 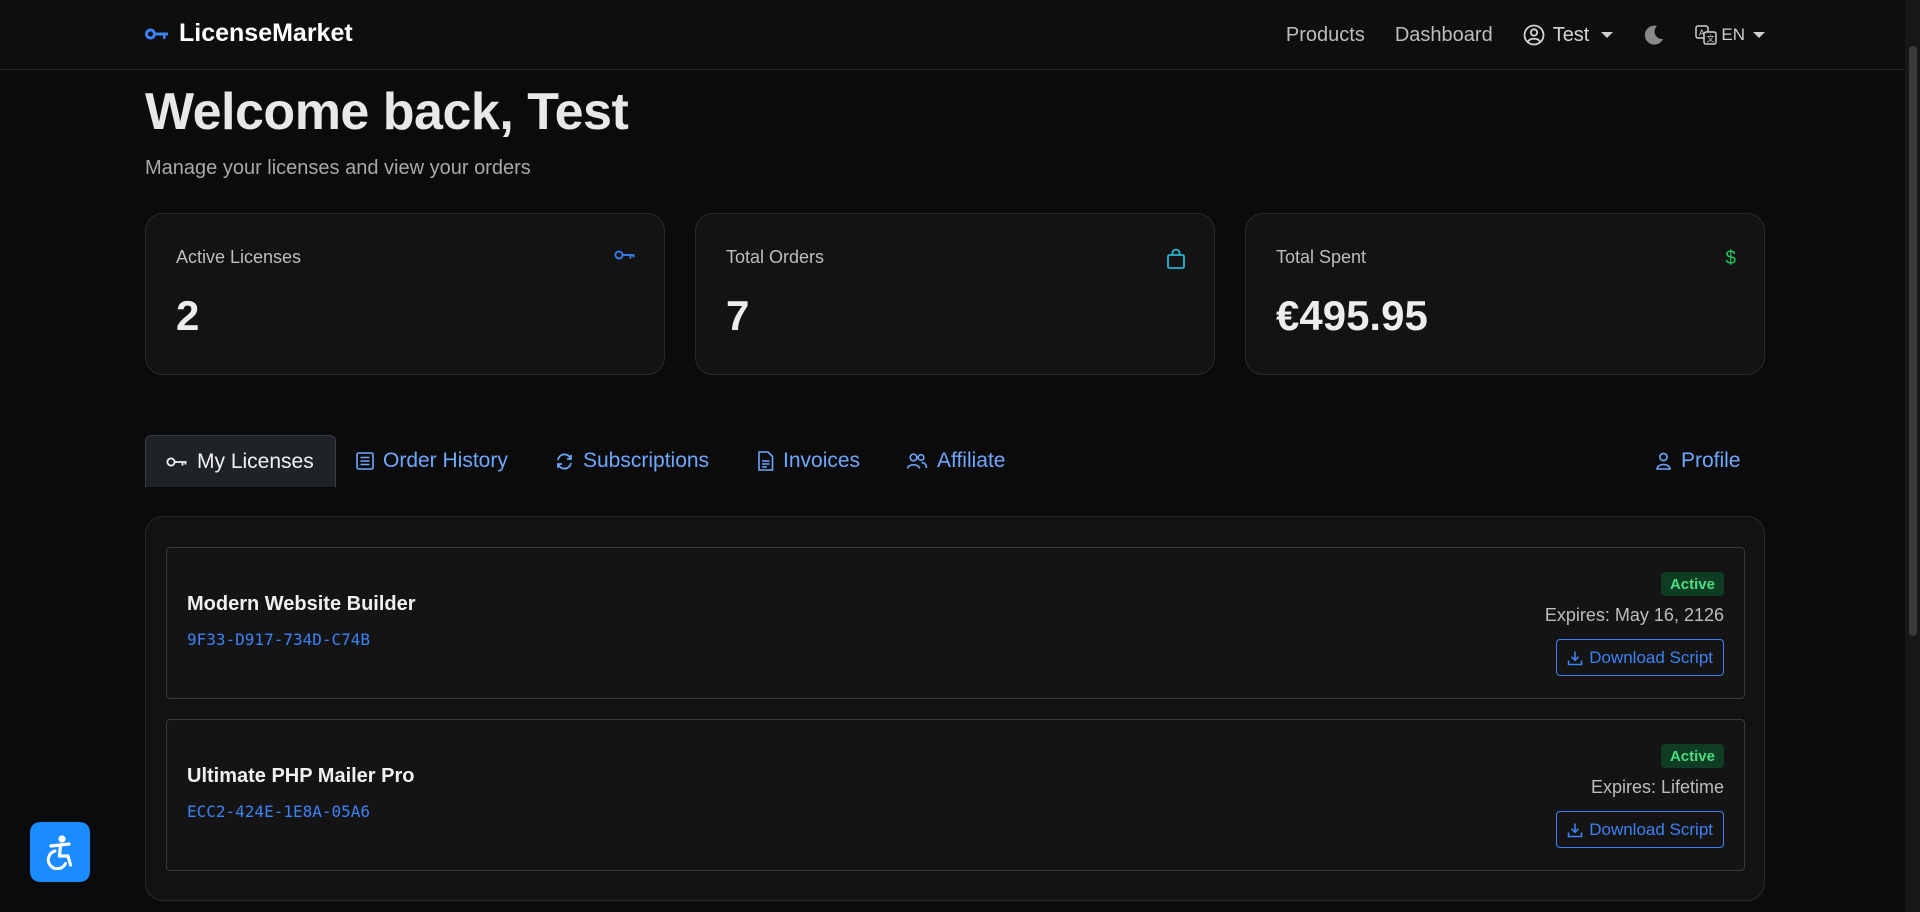 What do you see at coordinates (952, 35) in the screenshot?
I see `navbar: LicenseMarket Products Dashboard Test A文` at bounding box center [952, 35].